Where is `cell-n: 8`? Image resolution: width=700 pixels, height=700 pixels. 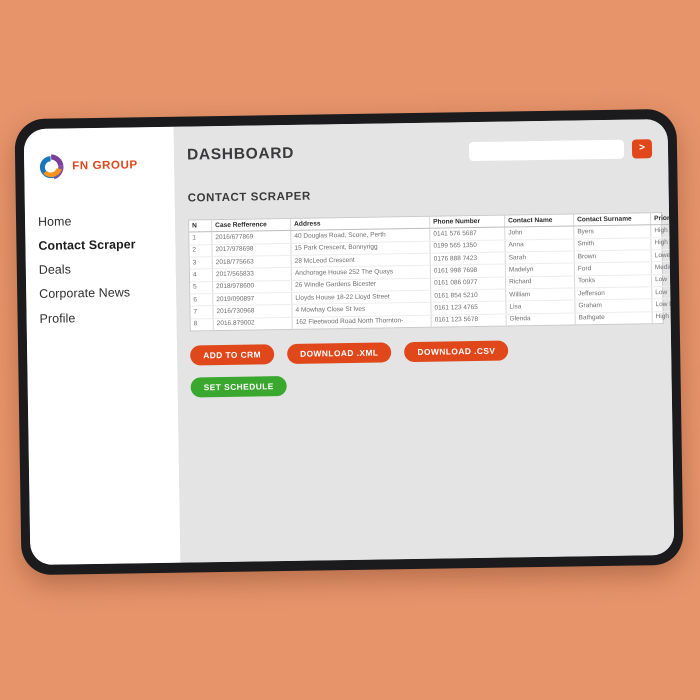 cell-n: 8 is located at coordinates (202, 324).